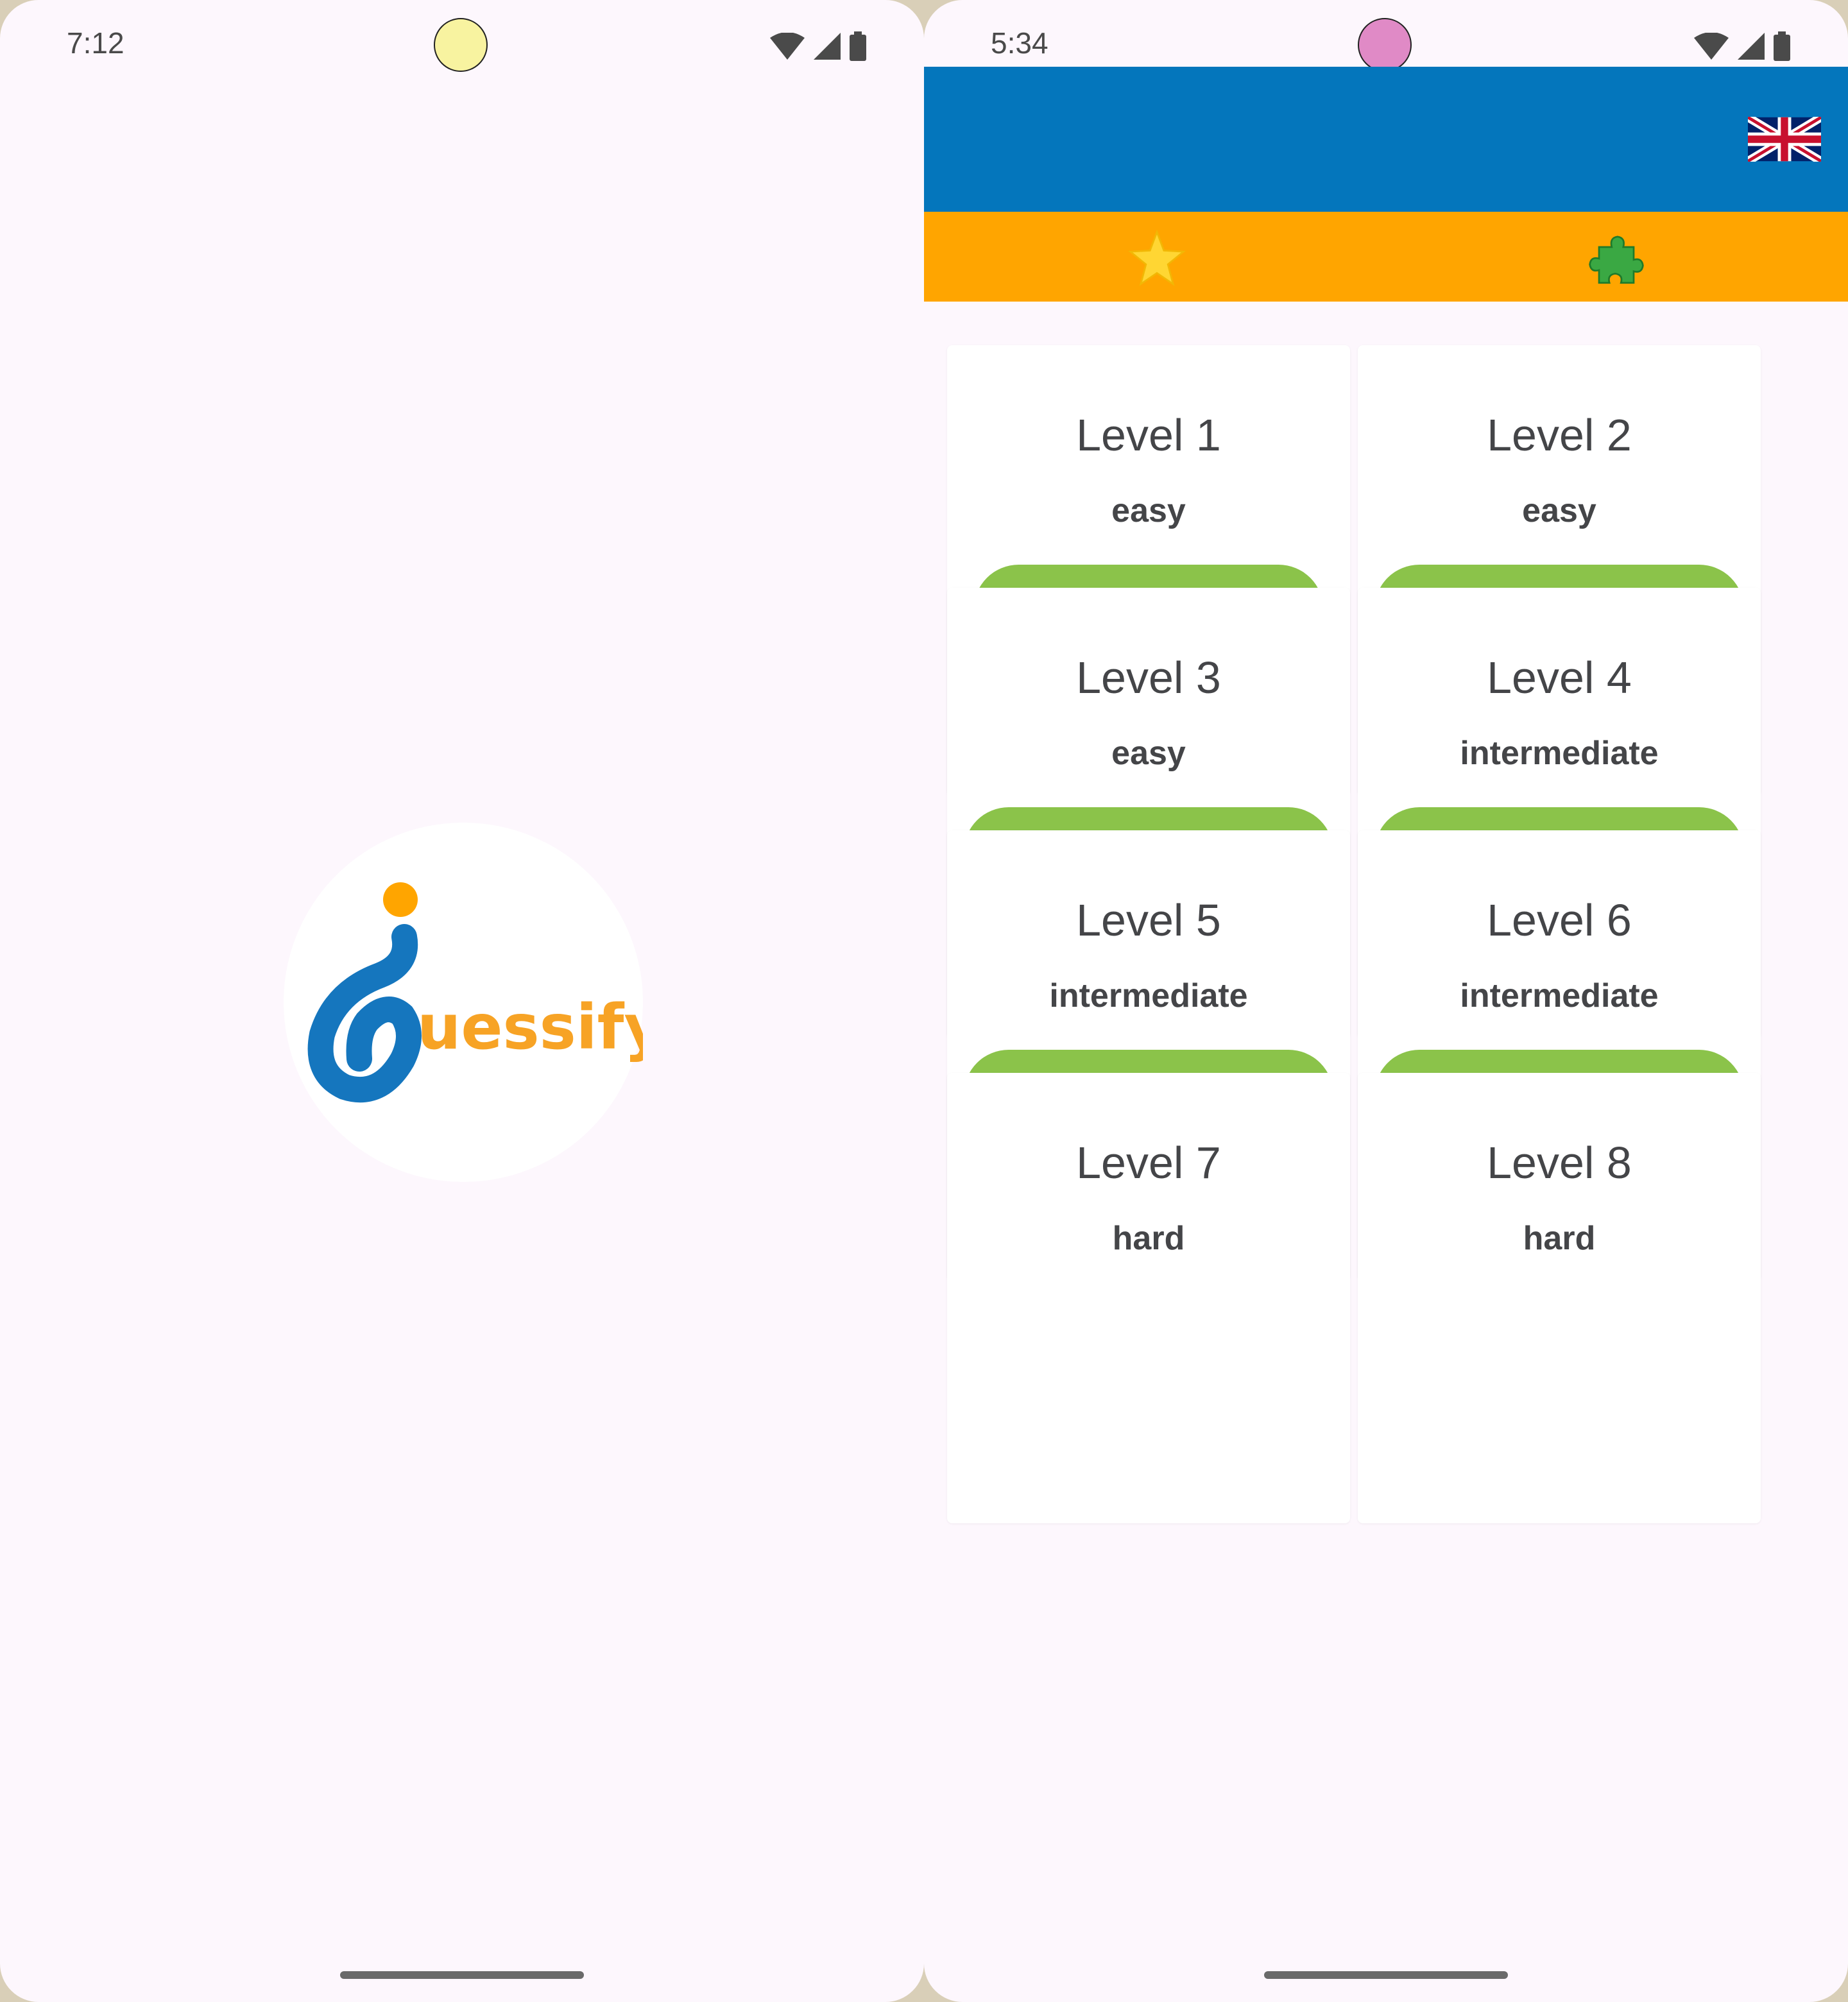 This screenshot has width=1848, height=2002. What do you see at coordinates (1560, 920) in the screenshot?
I see `level-title: Level 6` at bounding box center [1560, 920].